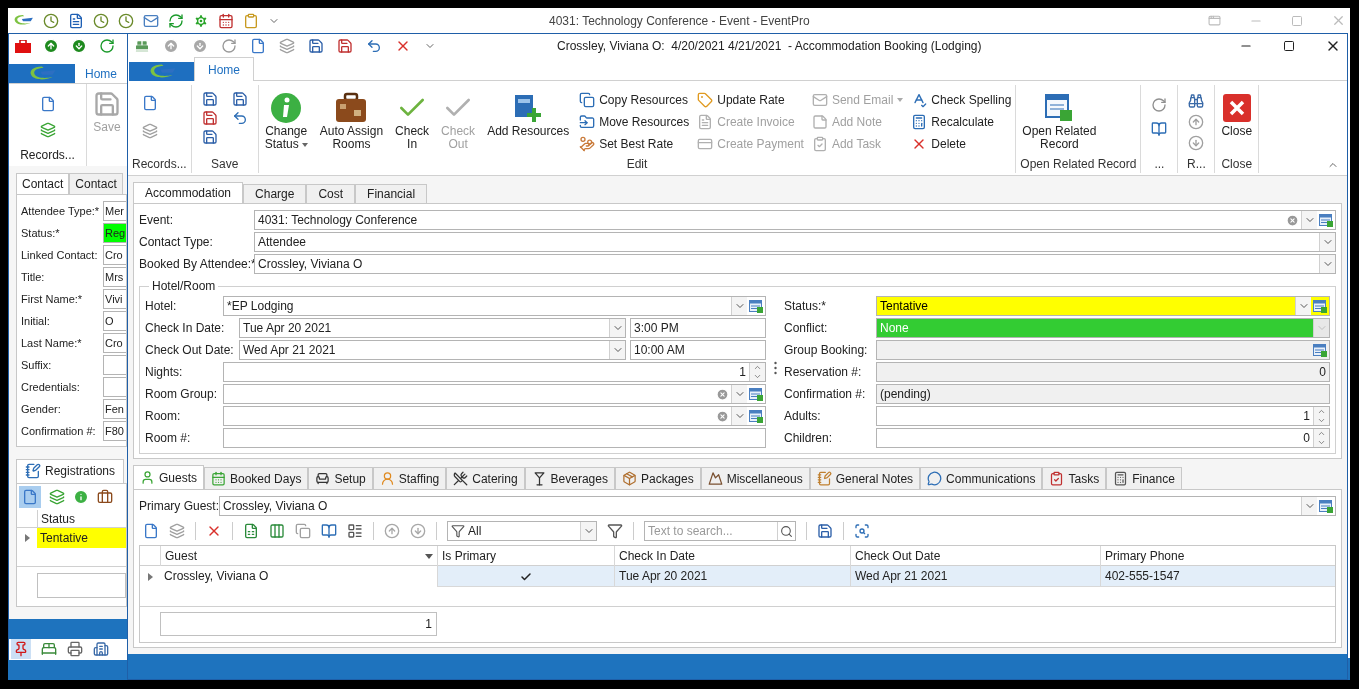  I want to click on new-button, so click(30, 496).